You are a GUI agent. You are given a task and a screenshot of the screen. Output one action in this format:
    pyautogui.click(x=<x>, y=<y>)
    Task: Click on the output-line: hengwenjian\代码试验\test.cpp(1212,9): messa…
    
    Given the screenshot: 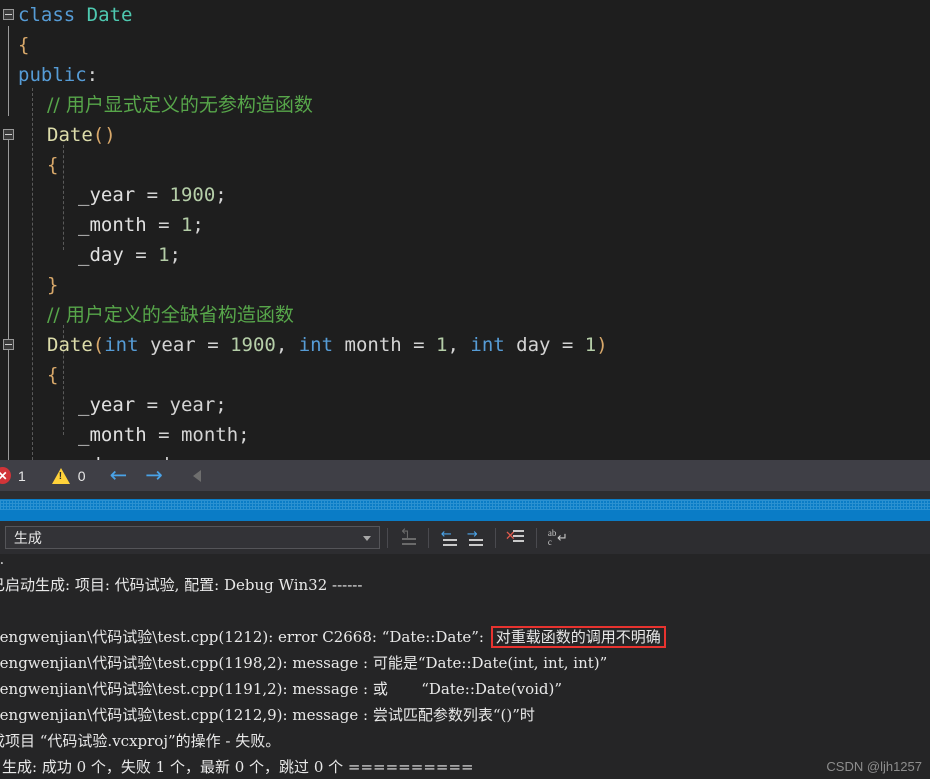 What is the action you would take?
    pyautogui.click(x=465, y=715)
    